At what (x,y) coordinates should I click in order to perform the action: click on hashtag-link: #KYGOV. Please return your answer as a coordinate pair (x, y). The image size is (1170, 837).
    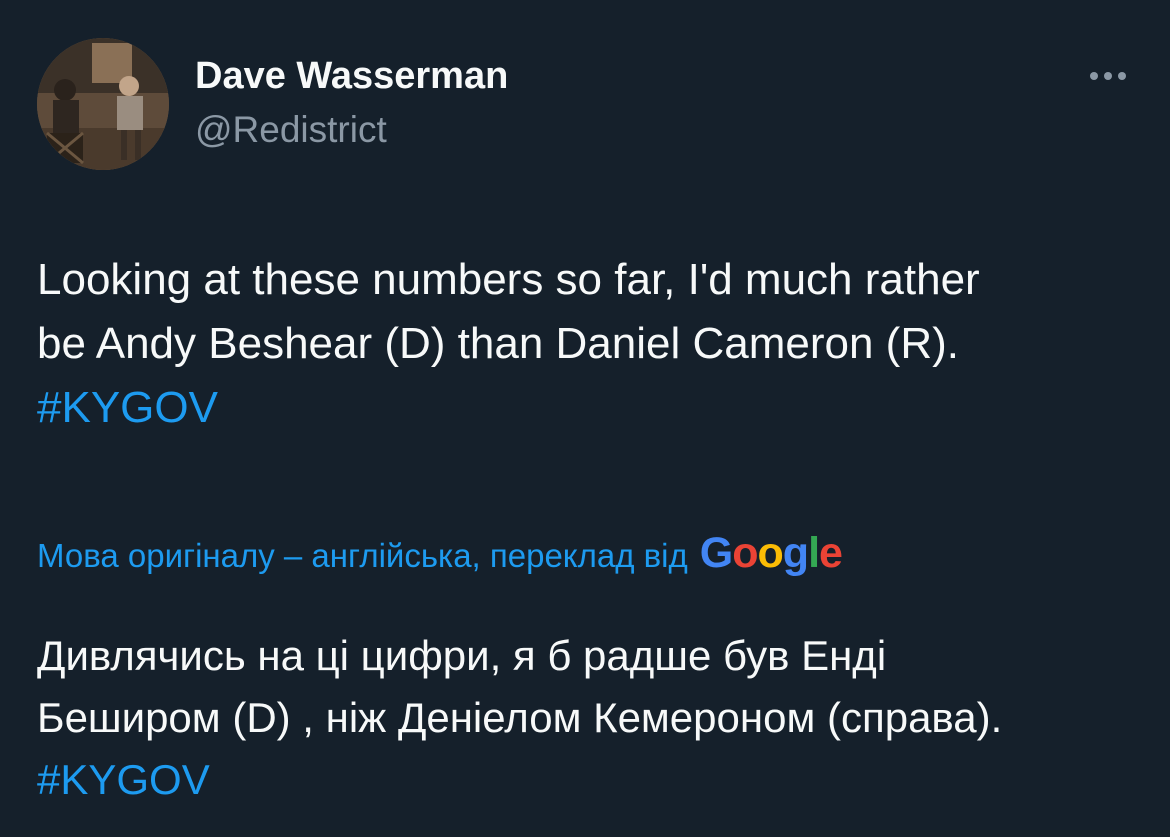
    Looking at the image, I should click on (592, 408).